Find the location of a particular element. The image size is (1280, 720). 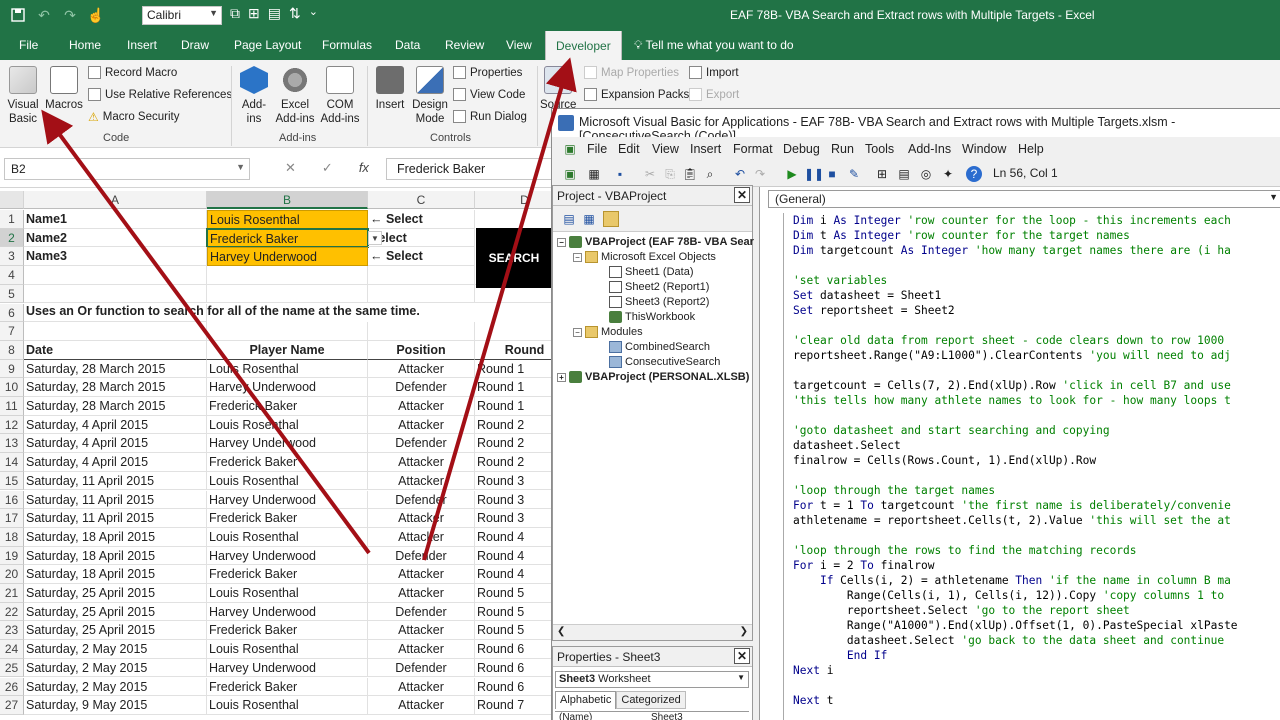

project-explorer-icon: ⊞ is located at coordinates (882, 174).